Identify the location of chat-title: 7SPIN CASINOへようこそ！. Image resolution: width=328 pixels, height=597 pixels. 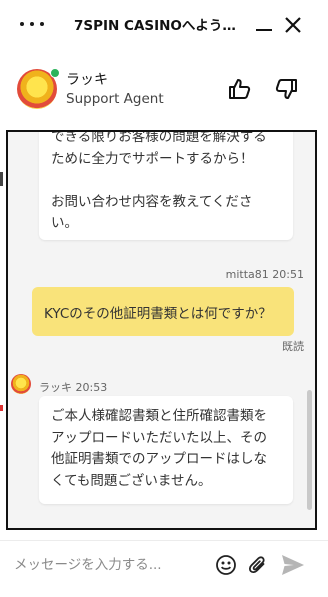
(159, 26).